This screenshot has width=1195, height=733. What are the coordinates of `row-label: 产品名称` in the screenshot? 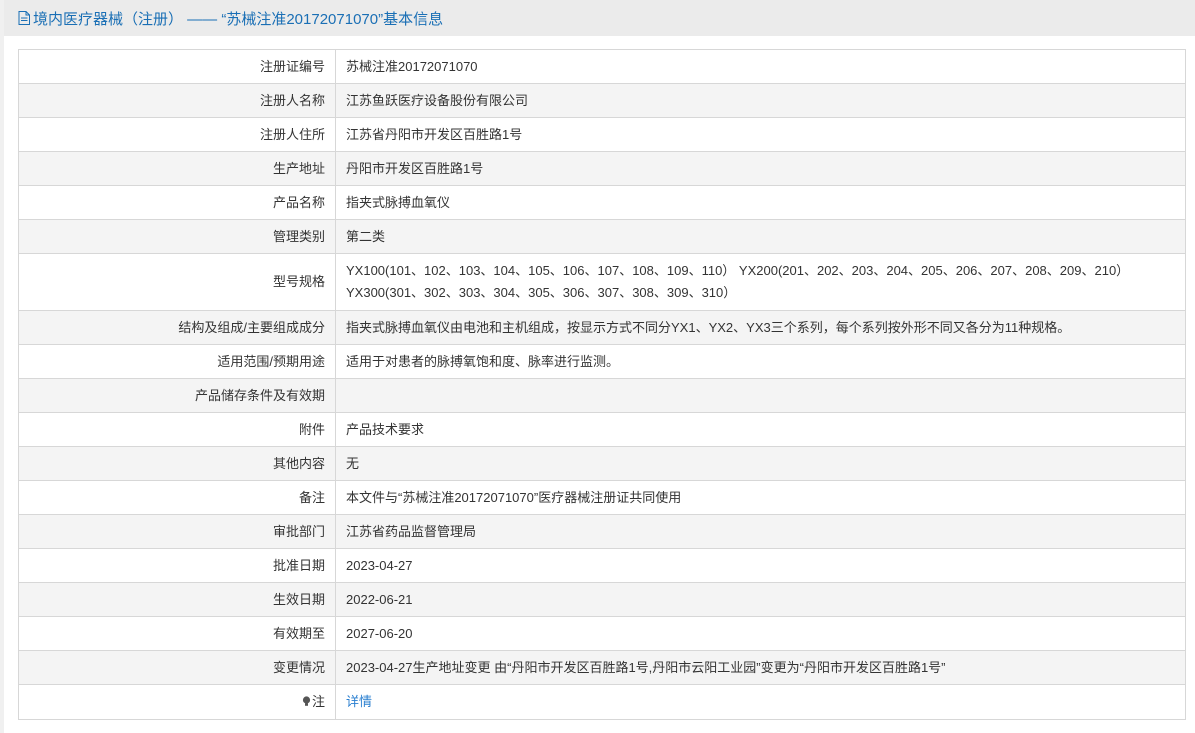 It's located at (177, 202).